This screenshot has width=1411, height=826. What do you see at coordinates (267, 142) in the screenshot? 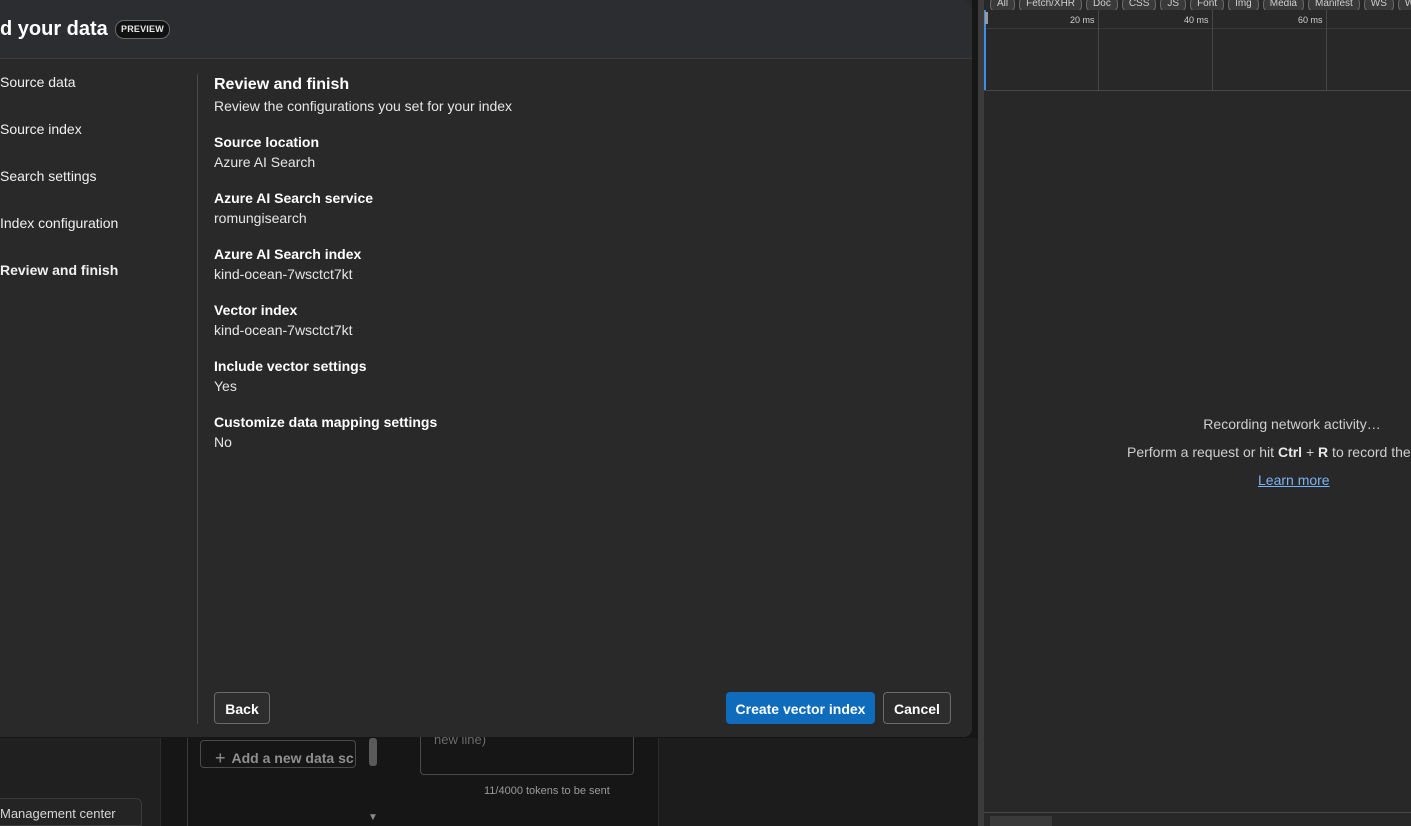
I see `field-label: Source location` at bounding box center [267, 142].